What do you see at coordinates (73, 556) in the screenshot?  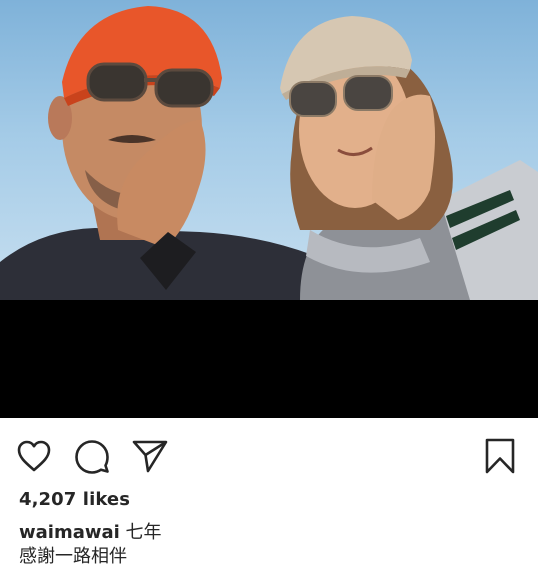 I see `caption-text-line2: 感謝一路相伴` at bounding box center [73, 556].